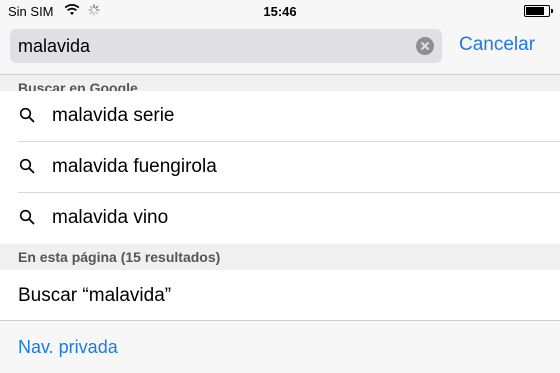  What do you see at coordinates (110, 217) in the screenshot?
I see `suggestion-label: malavida vino` at bounding box center [110, 217].